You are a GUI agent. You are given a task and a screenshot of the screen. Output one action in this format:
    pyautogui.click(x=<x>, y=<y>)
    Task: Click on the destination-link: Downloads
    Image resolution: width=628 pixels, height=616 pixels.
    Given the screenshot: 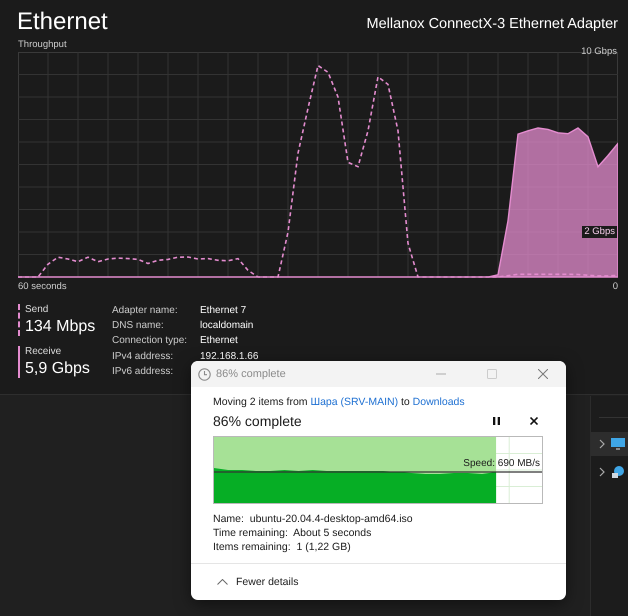 What is the action you would take?
    pyautogui.click(x=438, y=402)
    